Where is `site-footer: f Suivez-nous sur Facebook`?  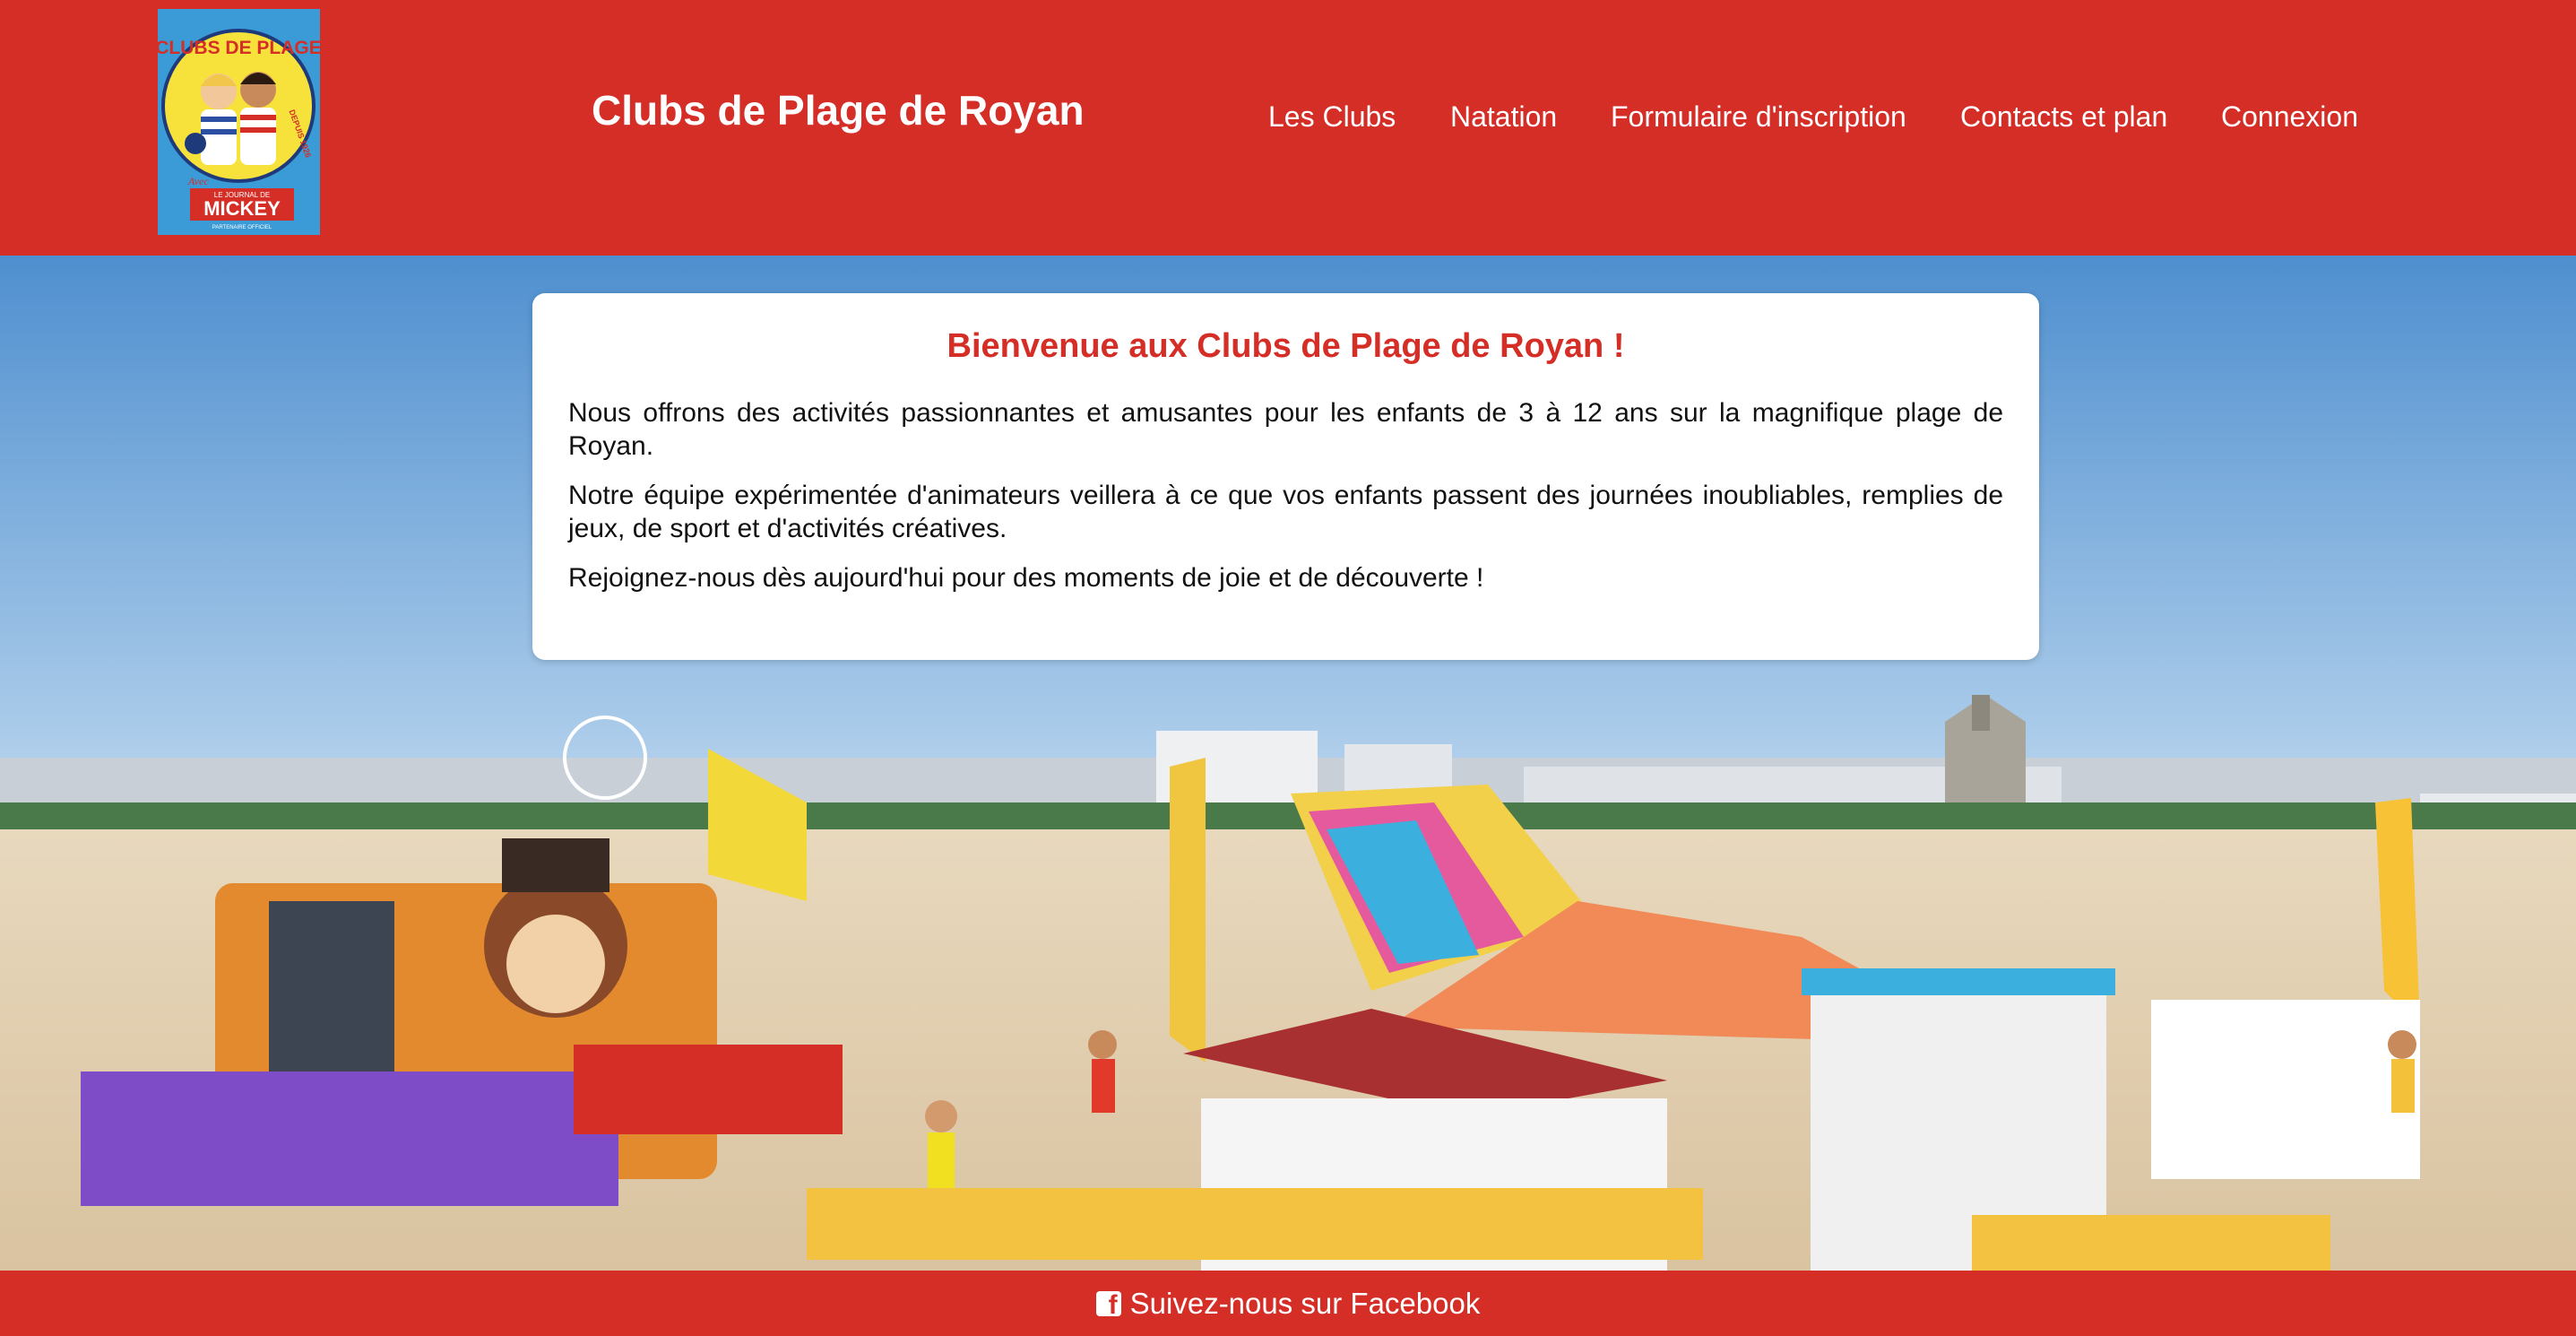 site-footer: f Suivez-nous sur Facebook is located at coordinates (1288, 1303).